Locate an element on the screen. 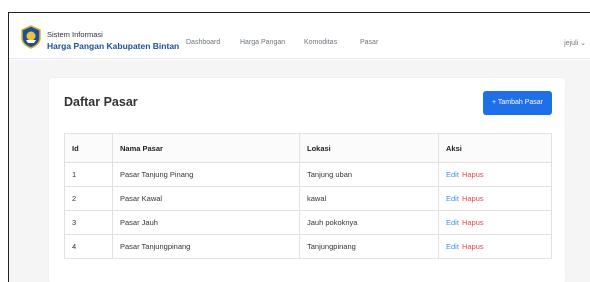 The width and height of the screenshot is (590, 282). cell-id: 1 is located at coordinates (88, 174).